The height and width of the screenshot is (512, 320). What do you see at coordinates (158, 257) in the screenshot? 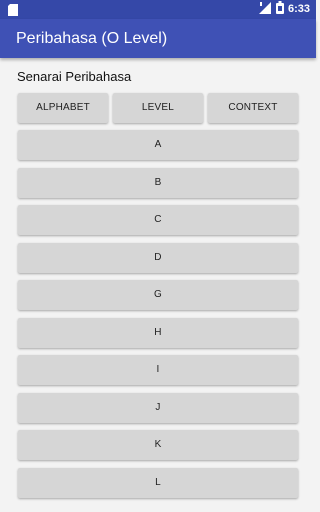
I see `letter-button-d: D` at bounding box center [158, 257].